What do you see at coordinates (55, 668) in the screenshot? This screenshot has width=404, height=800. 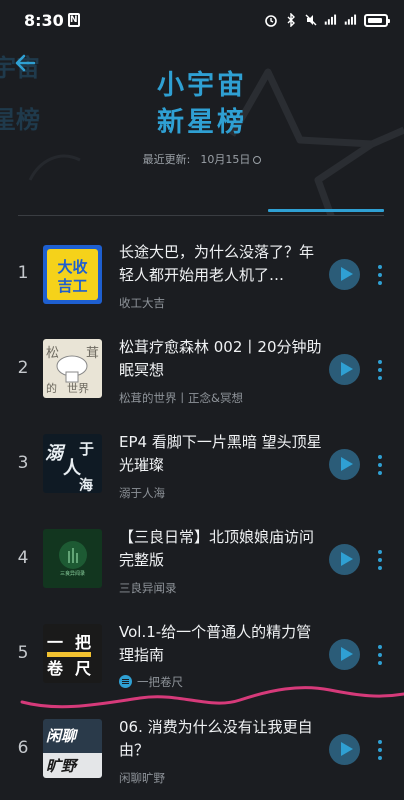 I see `svg-text: 卷` at bounding box center [55, 668].